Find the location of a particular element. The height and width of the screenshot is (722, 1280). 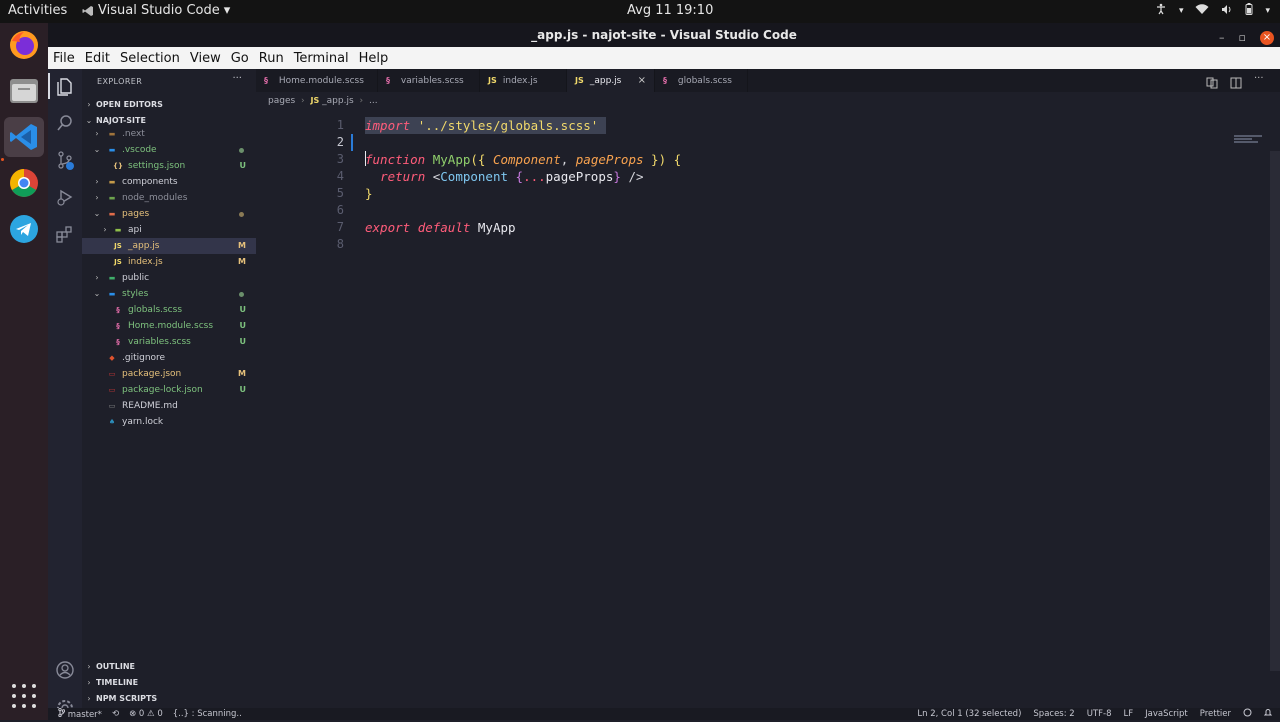

tree-file-index-js: JS index.js M is located at coordinates (169, 262).